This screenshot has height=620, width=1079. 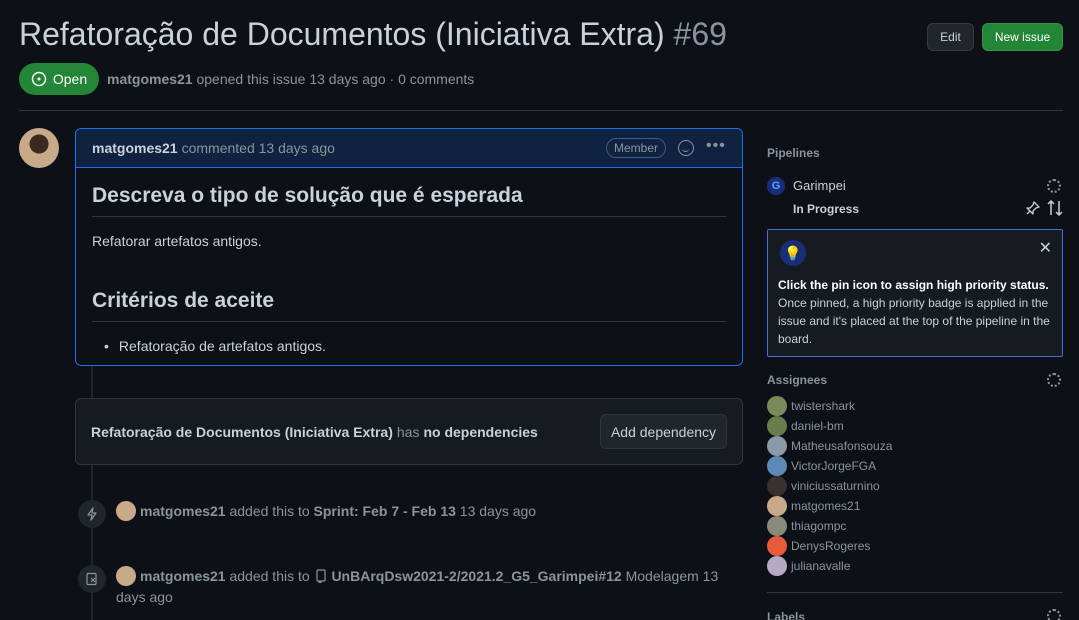 I want to click on assignee-item: thiagompc, so click(x=829, y=526).